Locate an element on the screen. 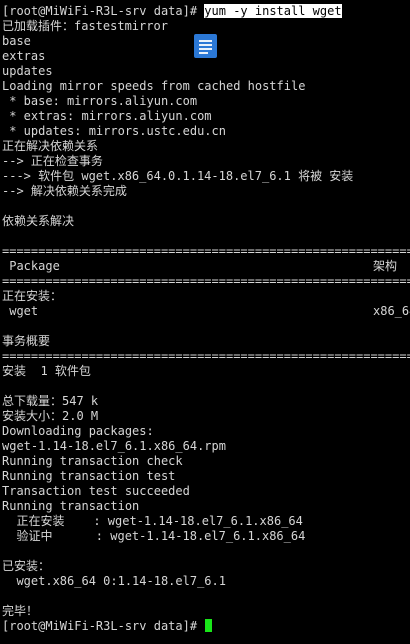 This screenshot has width=410, height=644. installed-label: 已安装： is located at coordinates (26, 566).